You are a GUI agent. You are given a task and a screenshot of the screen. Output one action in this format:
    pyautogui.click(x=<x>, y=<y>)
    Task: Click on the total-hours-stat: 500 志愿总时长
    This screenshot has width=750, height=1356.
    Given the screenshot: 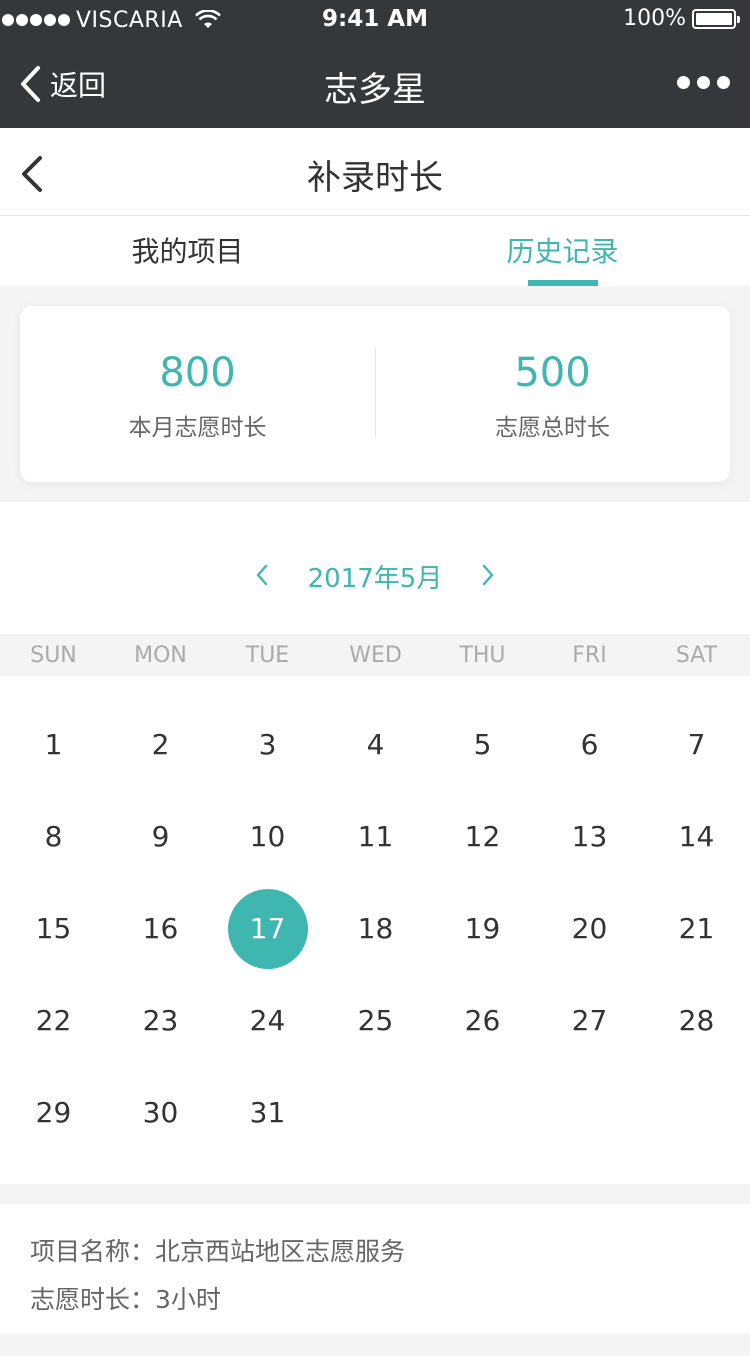 What is the action you would take?
    pyautogui.click(x=552, y=394)
    